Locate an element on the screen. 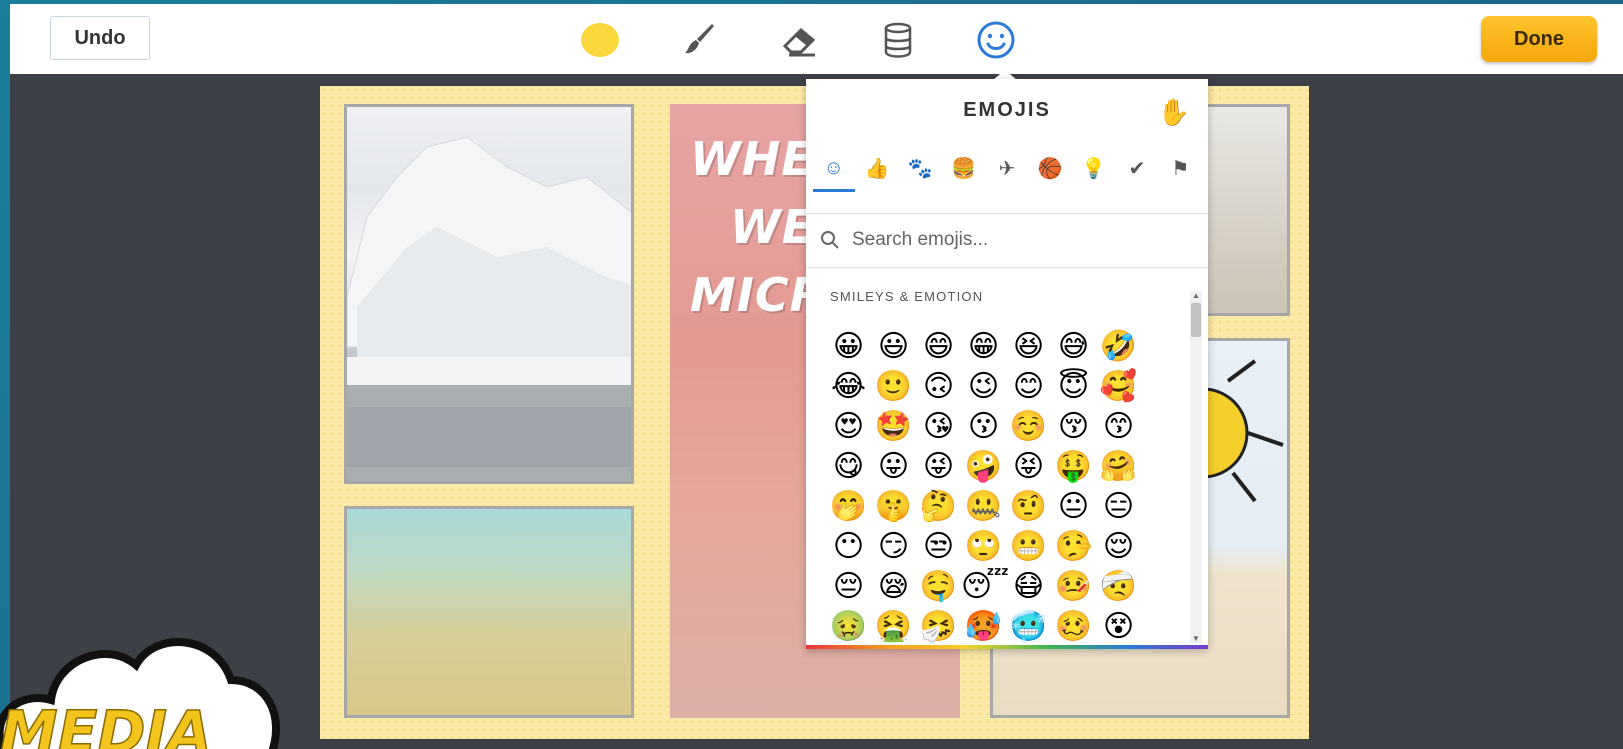 The width and height of the screenshot is (1623, 749). emoji-item: 🥴 is located at coordinates (1073, 627).